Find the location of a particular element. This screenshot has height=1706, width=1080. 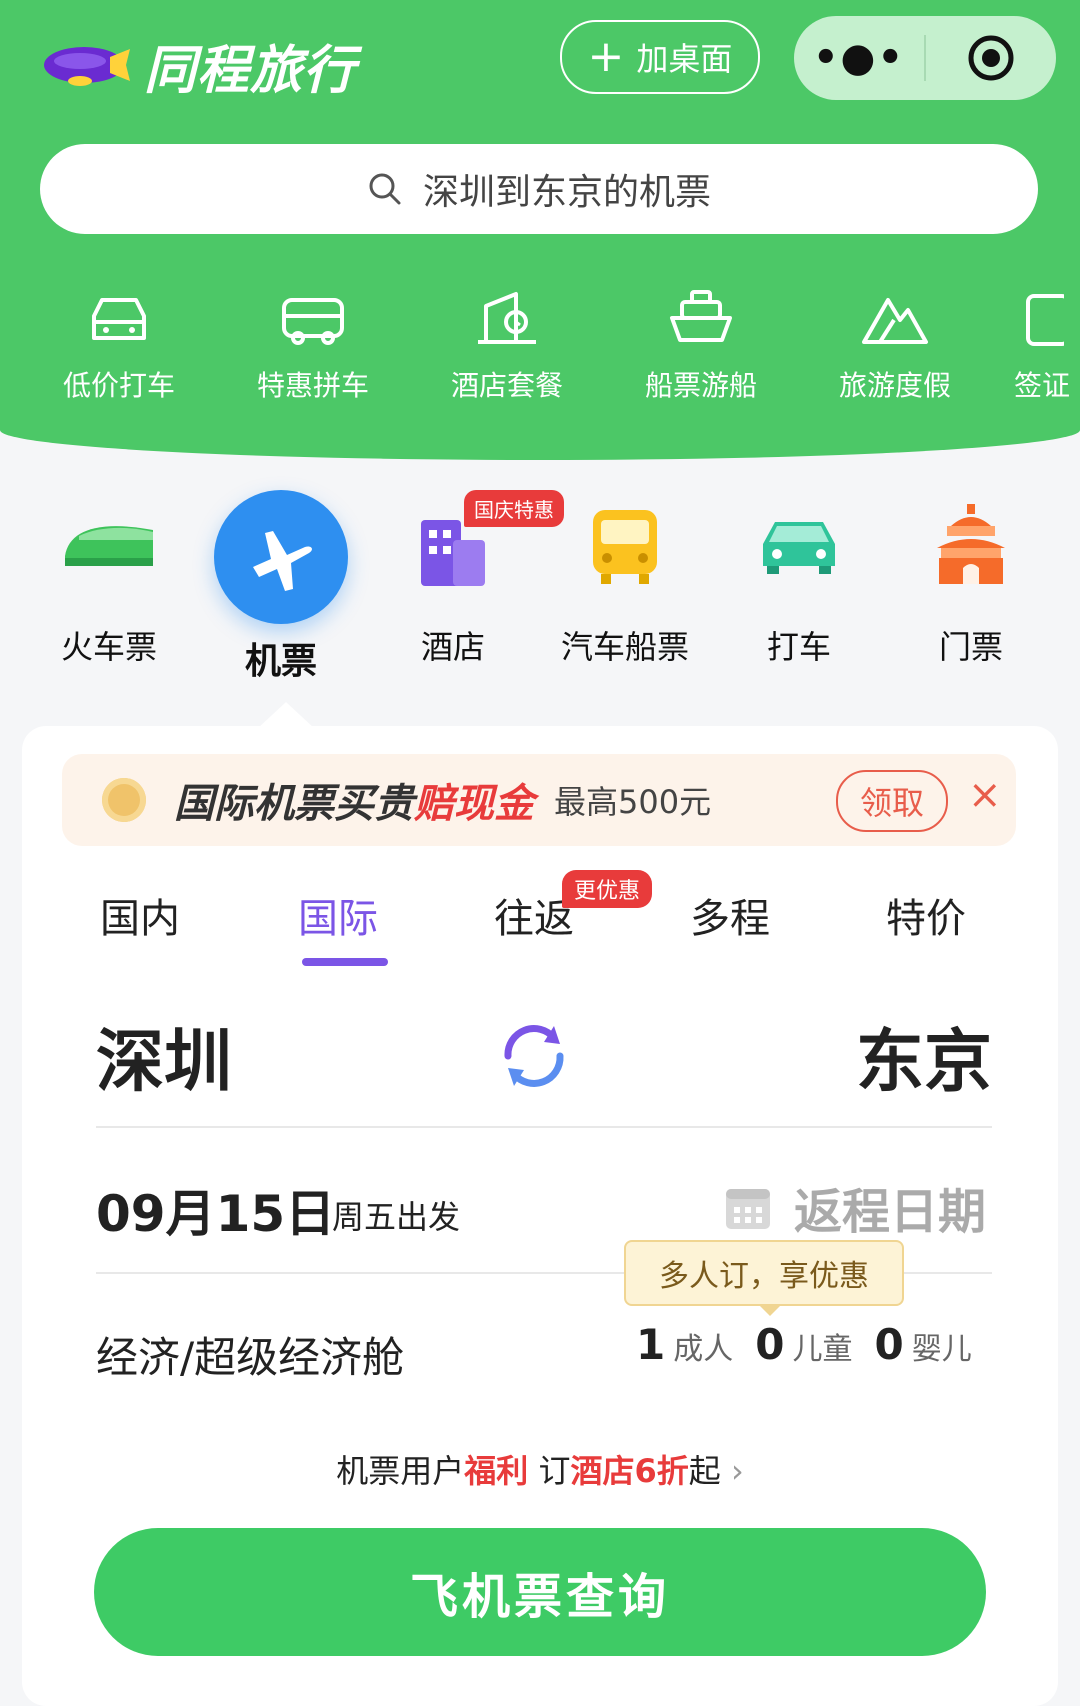

promo-title-highlight: 赔现金 is located at coordinates (474, 804).